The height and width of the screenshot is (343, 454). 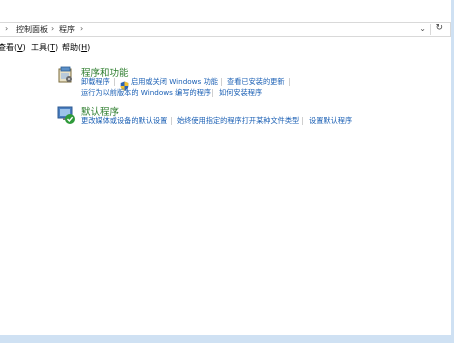 I want to click on link-uninstall-program: 卸载程序, so click(x=95, y=82).